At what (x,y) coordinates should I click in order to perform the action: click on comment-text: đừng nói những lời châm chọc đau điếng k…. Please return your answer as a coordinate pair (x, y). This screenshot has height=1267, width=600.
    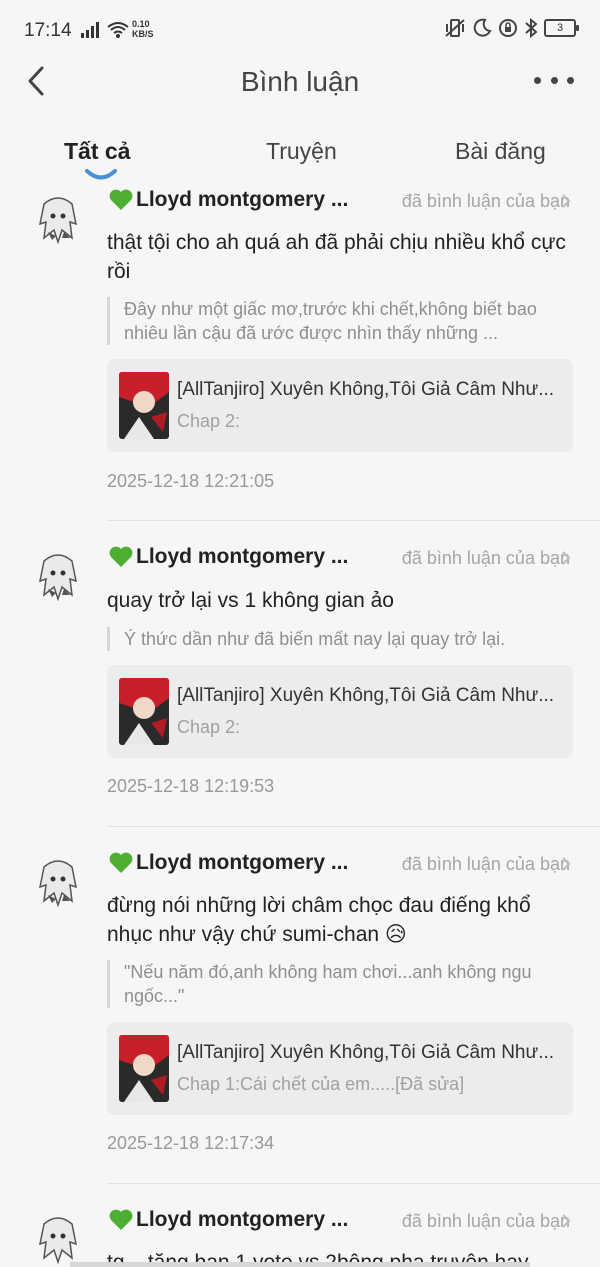
    Looking at the image, I should click on (319, 920).